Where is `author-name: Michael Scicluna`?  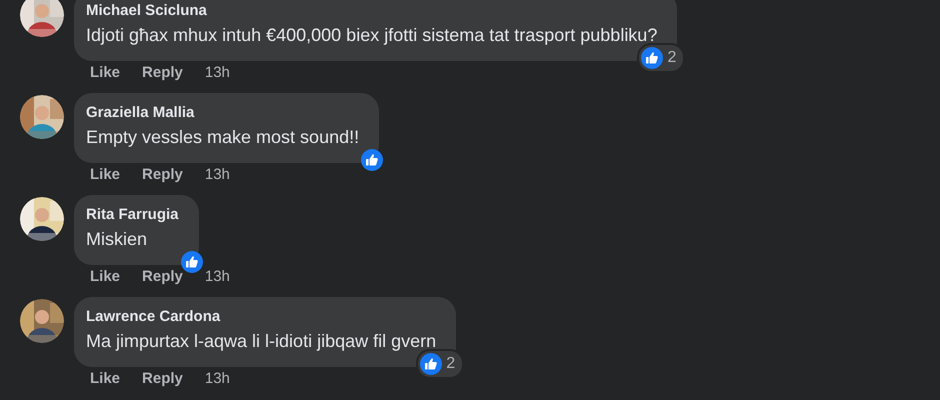
author-name: Michael Scicluna is located at coordinates (372, 11).